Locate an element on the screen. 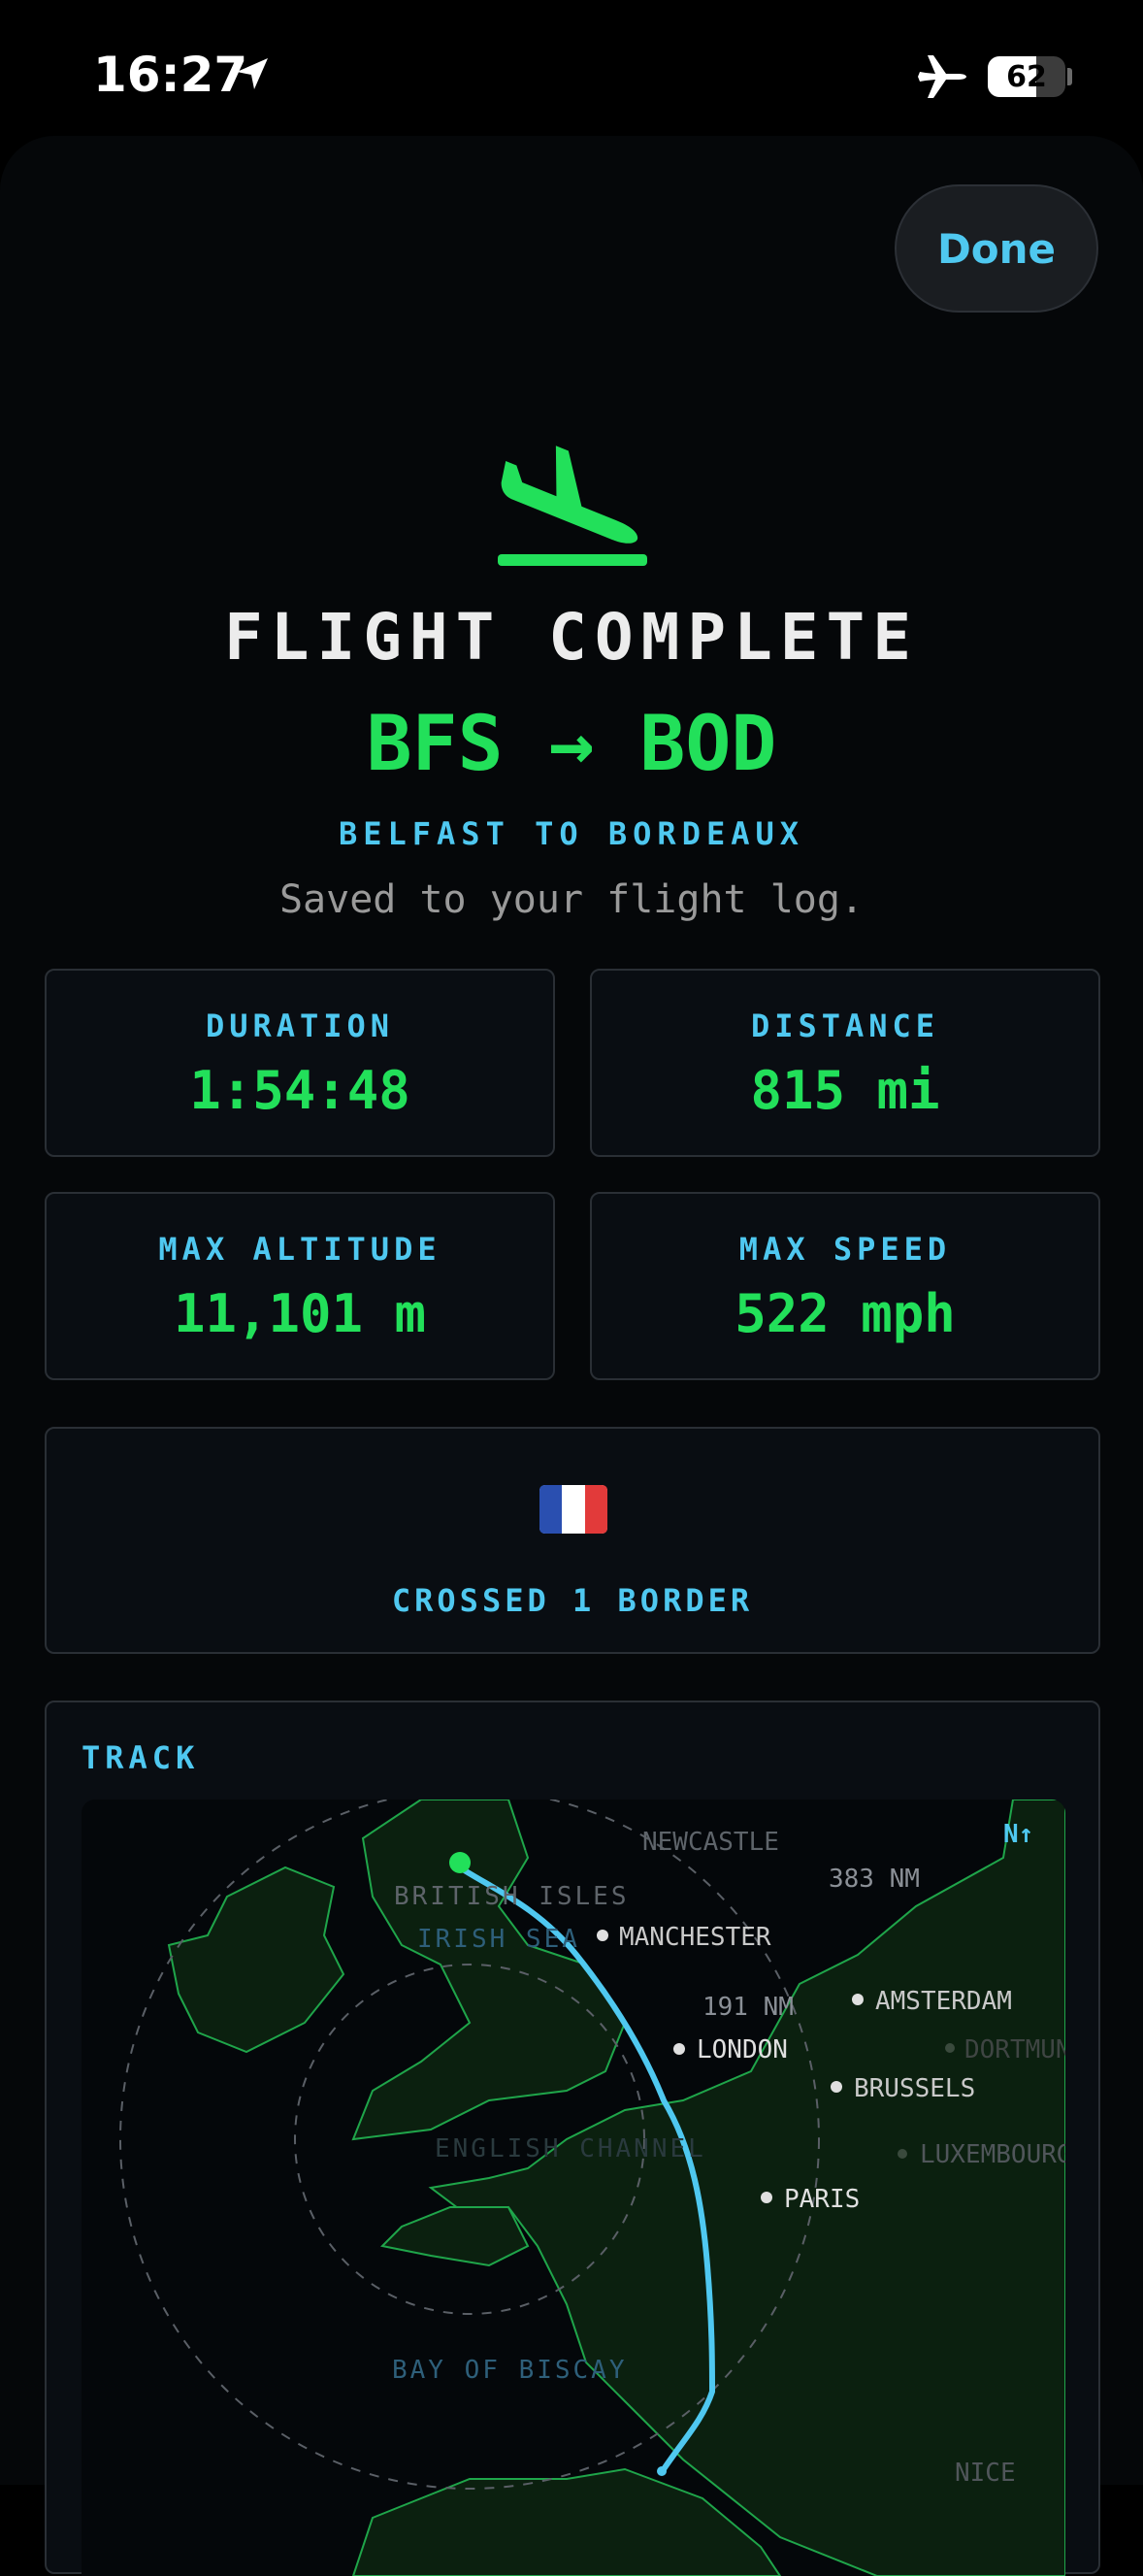  borders-card: CROSSED 1 BORDER is located at coordinates (572, 1540).